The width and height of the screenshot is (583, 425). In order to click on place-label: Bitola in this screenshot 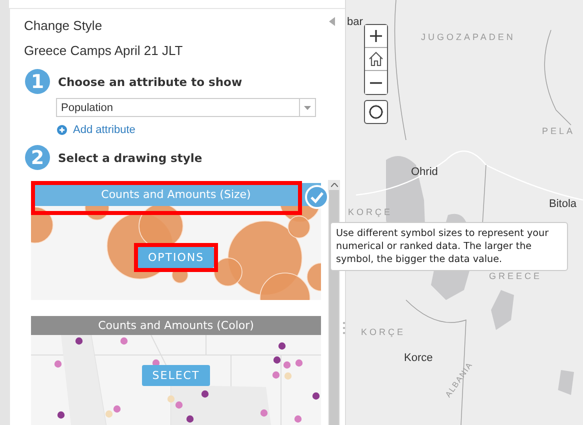, I will do `click(563, 204)`.